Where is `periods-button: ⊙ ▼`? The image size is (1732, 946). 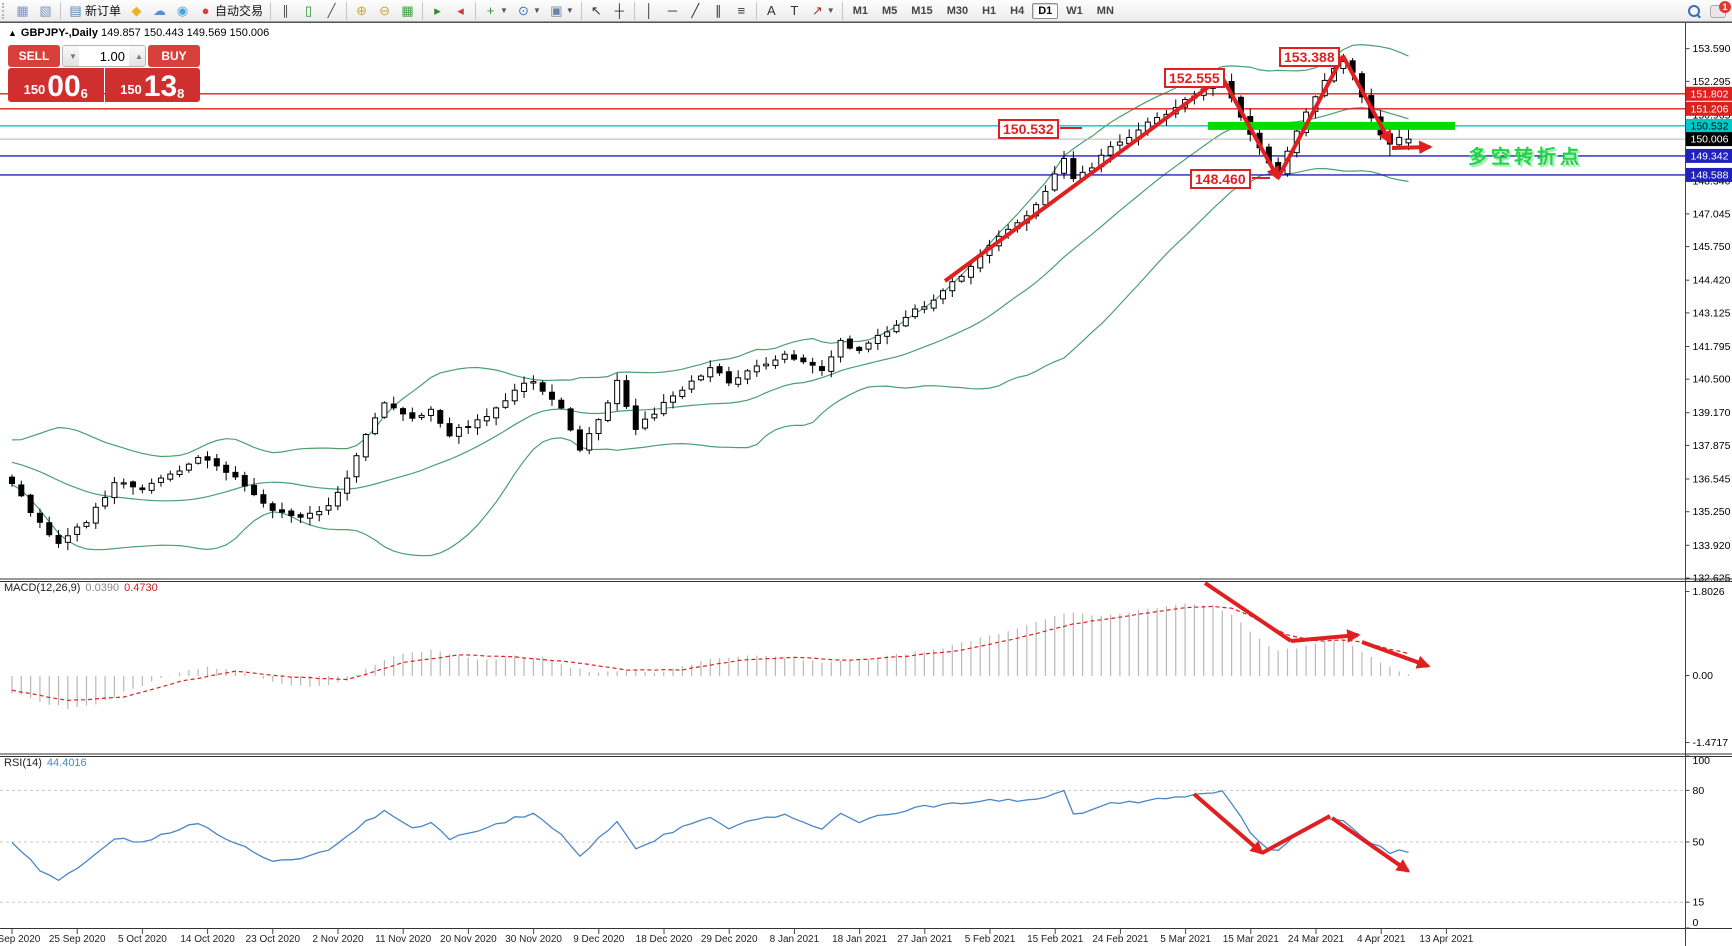 periods-button: ⊙ ▼ is located at coordinates (528, 11).